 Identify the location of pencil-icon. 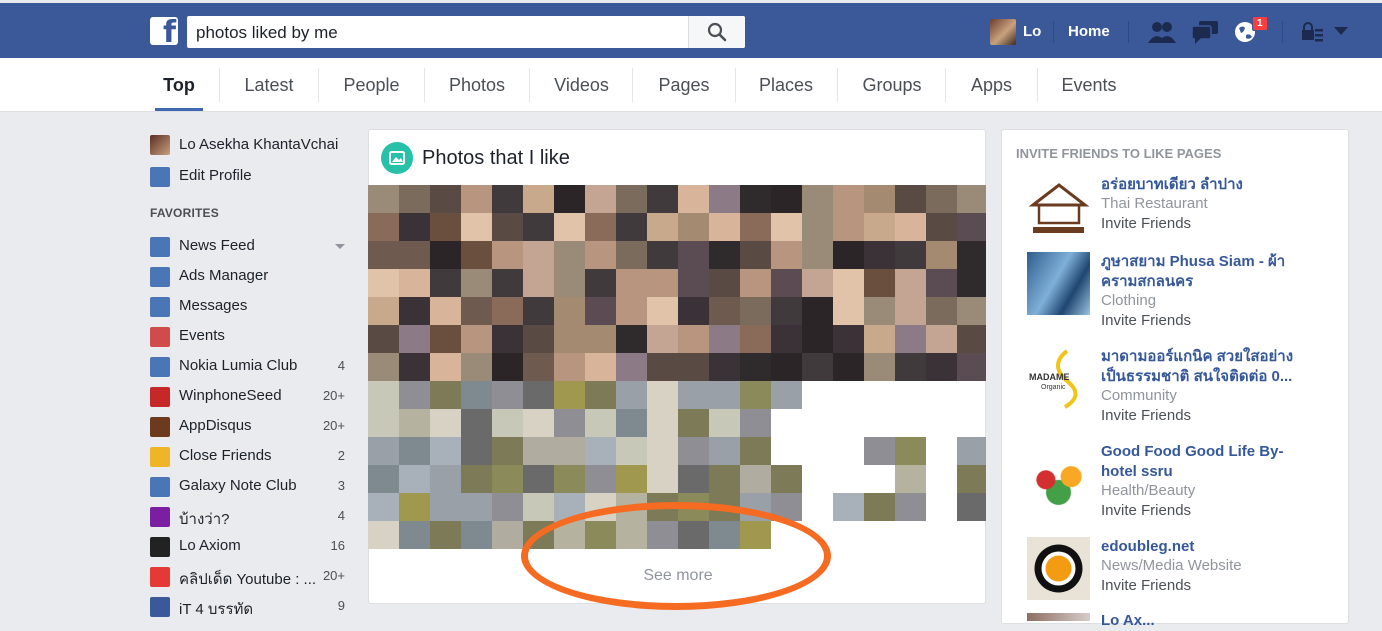
(160, 177).